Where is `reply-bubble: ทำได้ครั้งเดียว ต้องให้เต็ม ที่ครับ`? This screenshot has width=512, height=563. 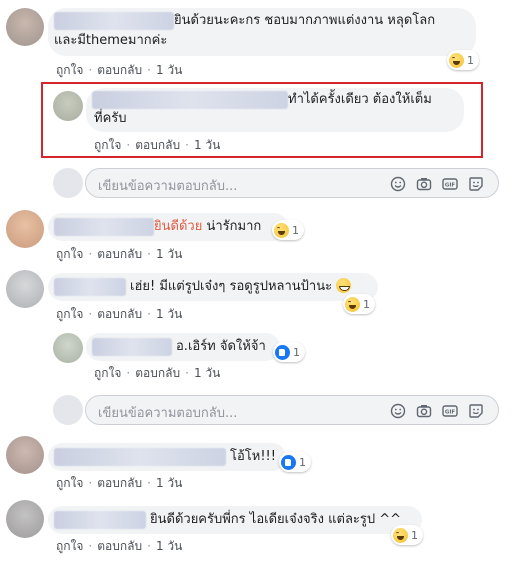
reply-bubble: ทำได้ครั้งเดียว ต้องให้เต็ม ที่ครับ is located at coordinates (275, 110).